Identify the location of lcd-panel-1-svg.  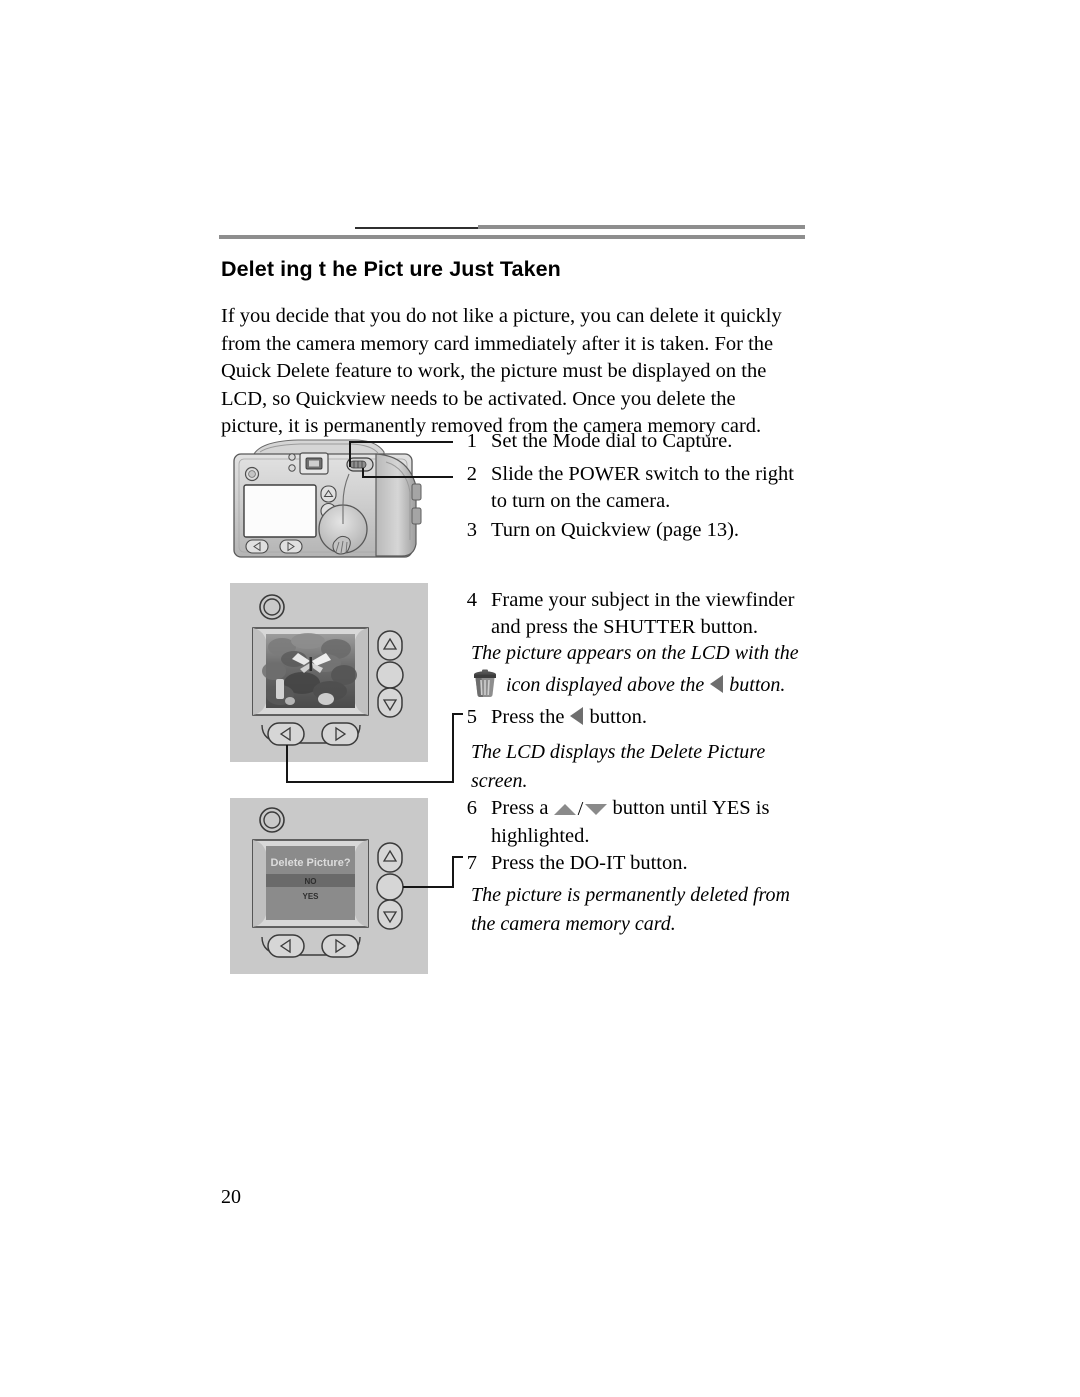
(328, 670).